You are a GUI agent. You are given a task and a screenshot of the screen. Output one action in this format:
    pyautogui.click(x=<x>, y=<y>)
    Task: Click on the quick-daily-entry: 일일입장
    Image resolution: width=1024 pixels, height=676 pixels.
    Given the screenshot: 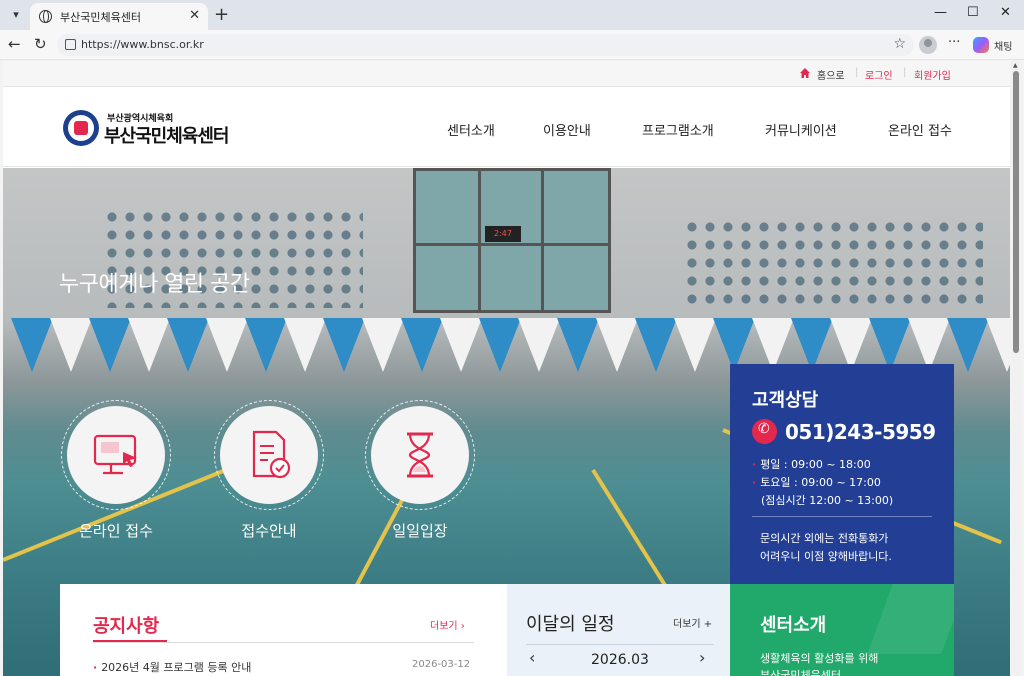 What is the action you would take?
    pyautogui.click(x=420, y=470)
    